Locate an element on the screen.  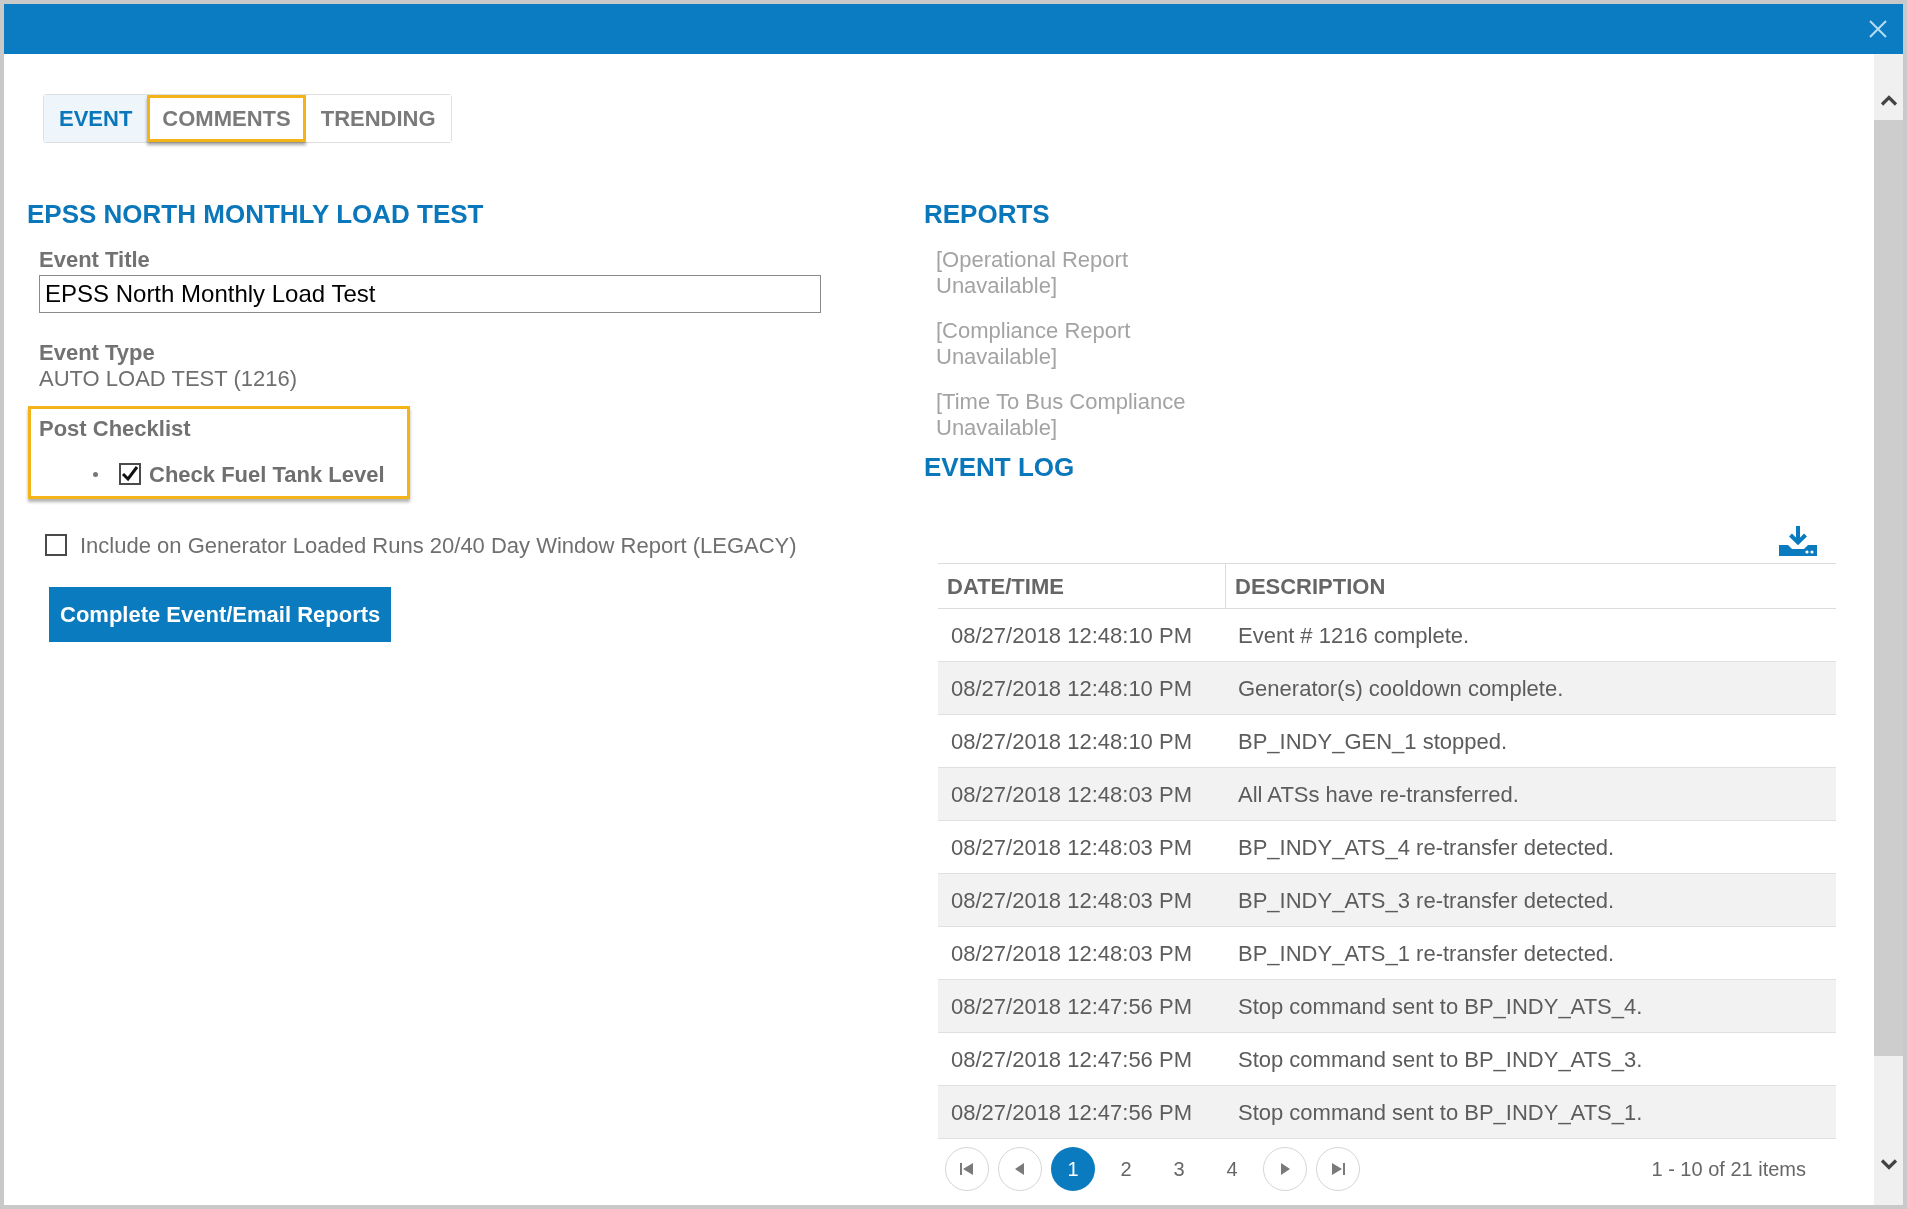
bullet-icon is located at coordinates (95, 474).